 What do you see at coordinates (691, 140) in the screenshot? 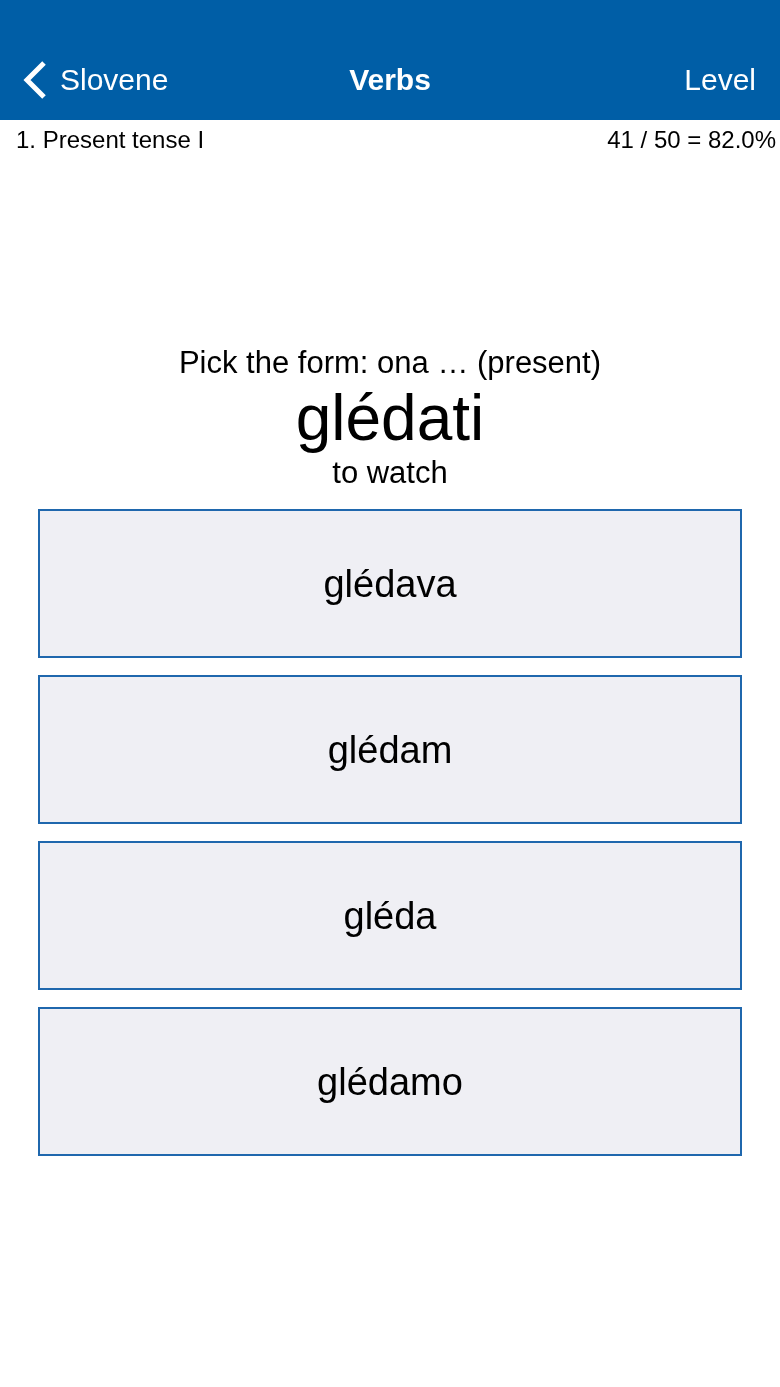
I see `score-text: 41 / 50 = 82.0%` at bounding box center [691, 140].